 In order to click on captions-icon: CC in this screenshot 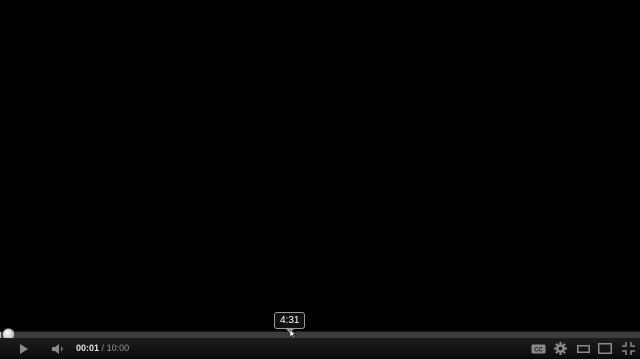, I will do `click(538, 348)`.